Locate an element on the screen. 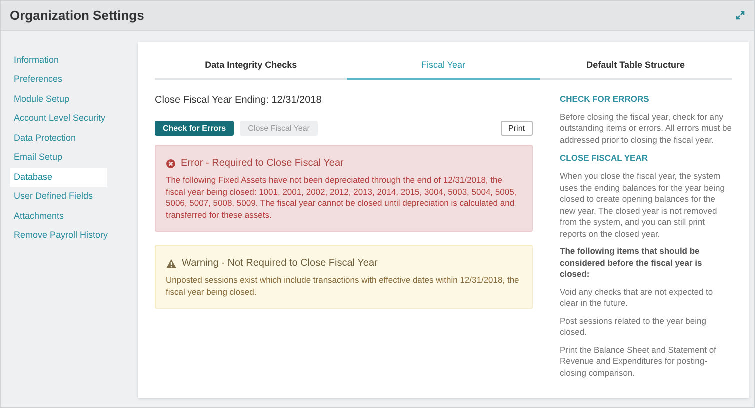 The image size is (755, 408). sidebar-item: Email Setup is located at coordinates (58, 158).